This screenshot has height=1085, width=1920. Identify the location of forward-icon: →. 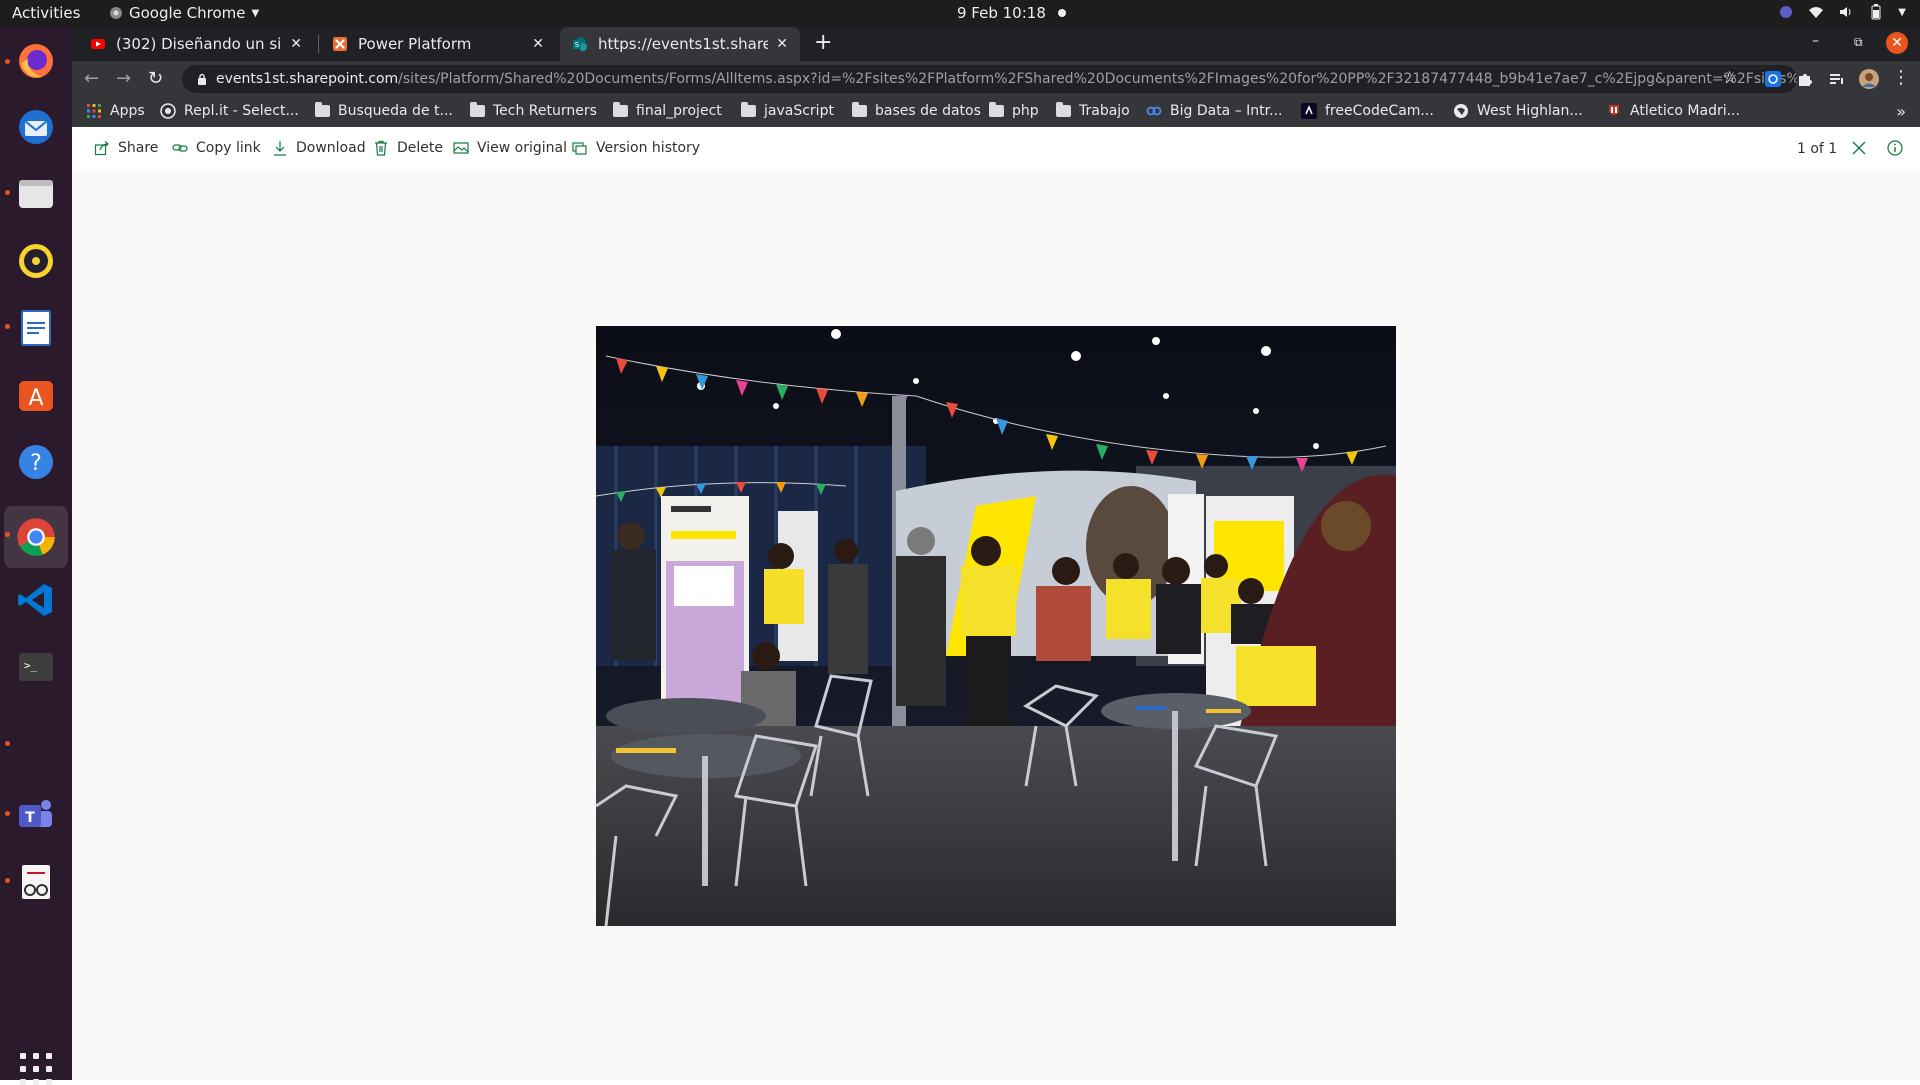
(123, 78).